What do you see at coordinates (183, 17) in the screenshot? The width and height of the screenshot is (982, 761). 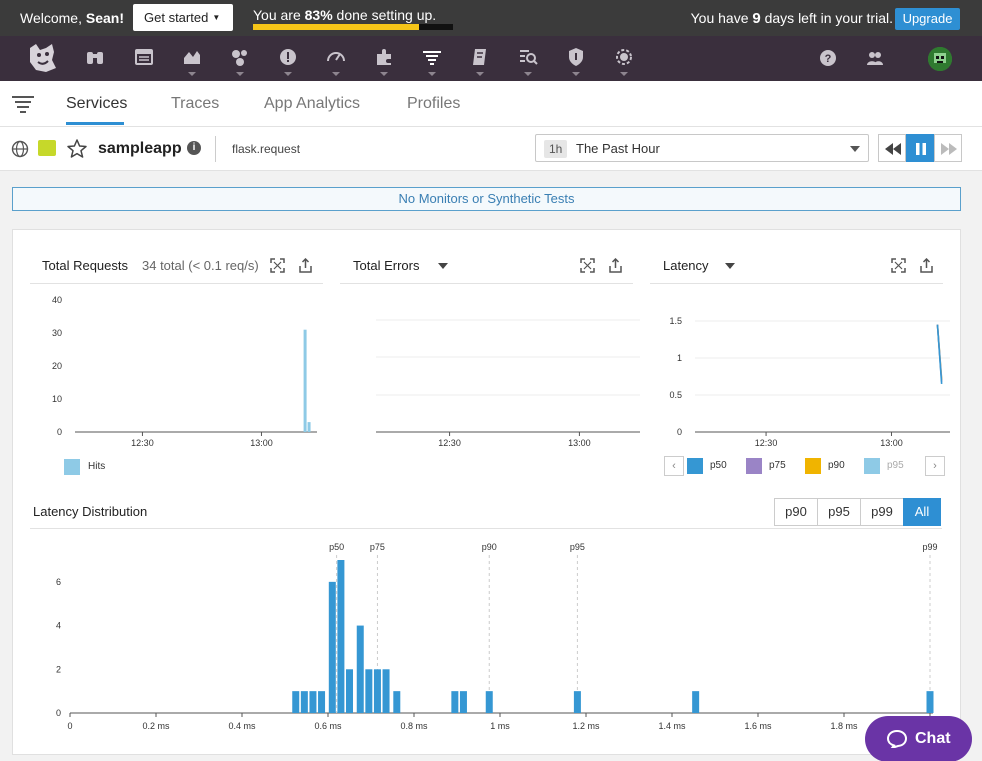 I see `get-started-button: Get started ▼` at bounding box center [183, 17].